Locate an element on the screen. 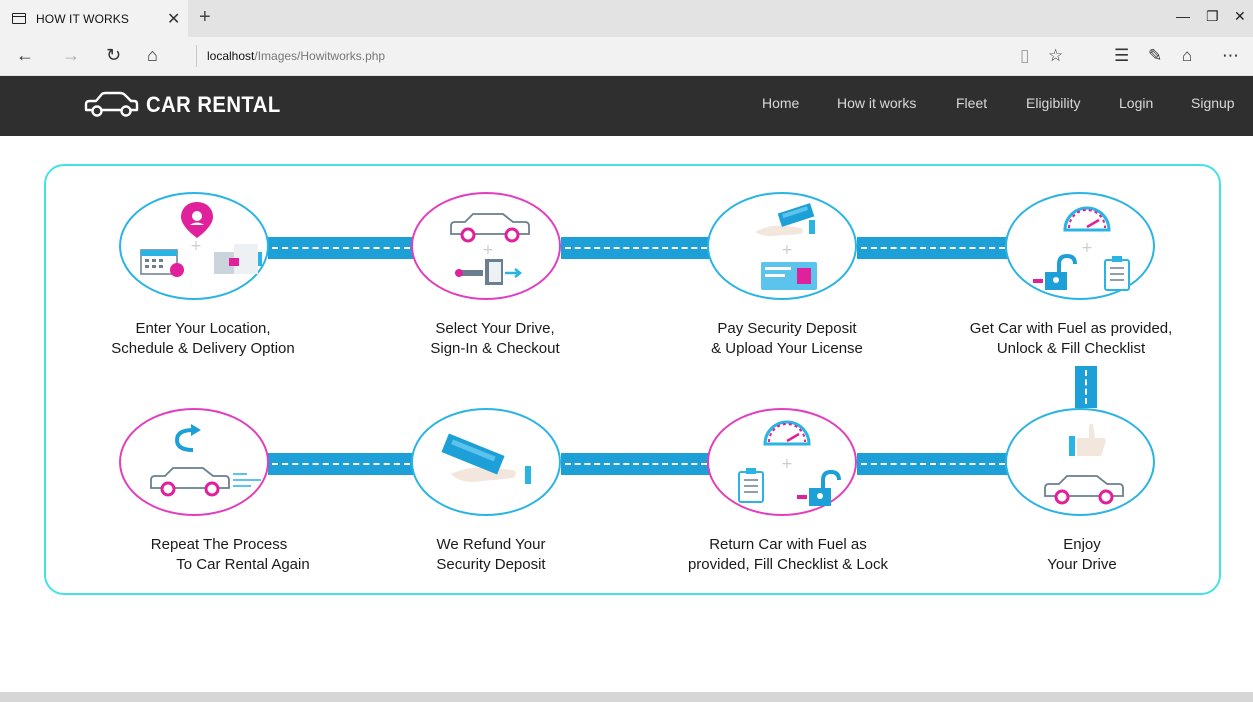  horizontal-scrollbar is located at coordinates (626, 697).